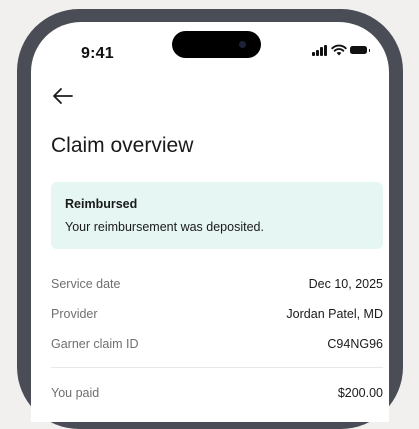 This screenshot has width=419, height=429. Describe the element at coordinates (74, 314) in the screenshot. I see `detail-label: Provider` at that location.